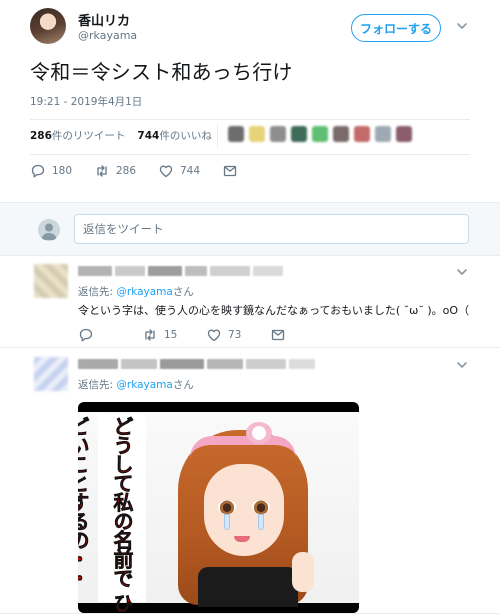 Image resolution: width=500 pixels, height=614 pixels. Describe the element at coordinates (148, 136) in the screenshot. I see `like-count-stat: 744` at that location.